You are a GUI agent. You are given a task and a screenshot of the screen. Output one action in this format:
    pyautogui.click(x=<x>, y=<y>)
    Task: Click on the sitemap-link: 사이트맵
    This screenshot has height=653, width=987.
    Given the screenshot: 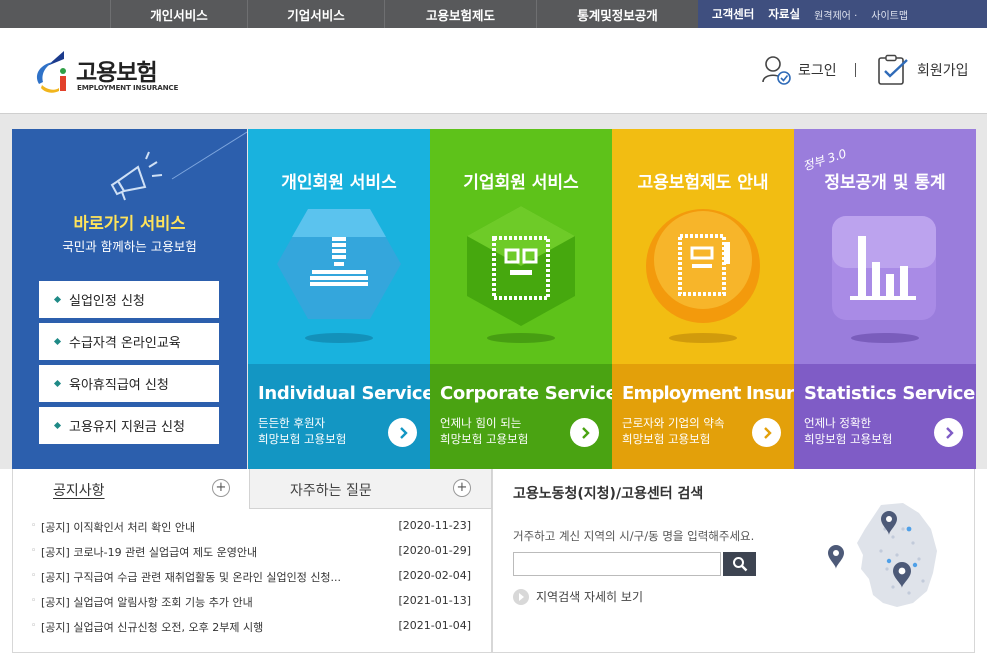 What is the action you would take?
    pyautogui.click(x=889, y=14)
    